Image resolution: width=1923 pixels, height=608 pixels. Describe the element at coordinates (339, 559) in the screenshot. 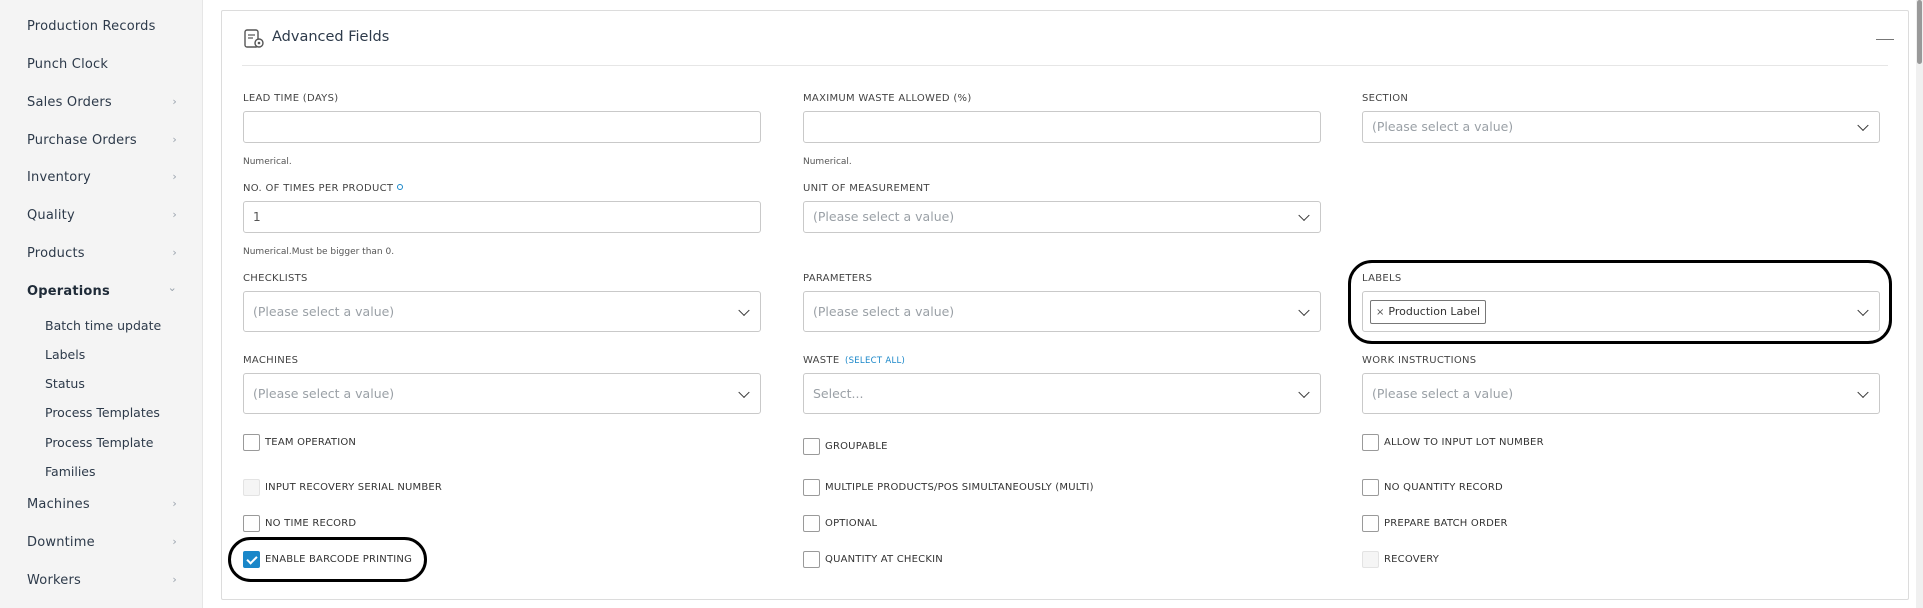

I see `checkbox-label: ENABLE BARCODE PRINTING` at that location.